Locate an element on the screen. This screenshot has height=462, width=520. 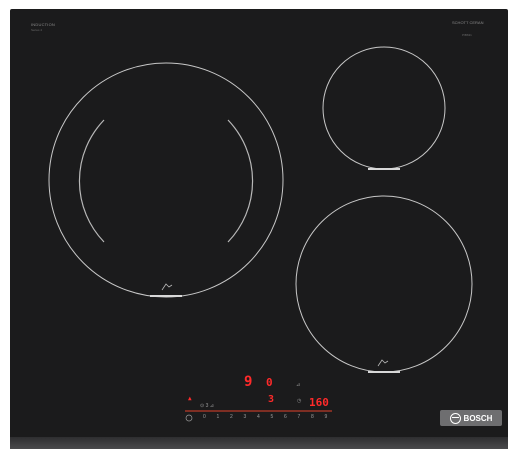
timer-icons-label: ⊙ 3 ⊿ is located at coordinates (207, 406).